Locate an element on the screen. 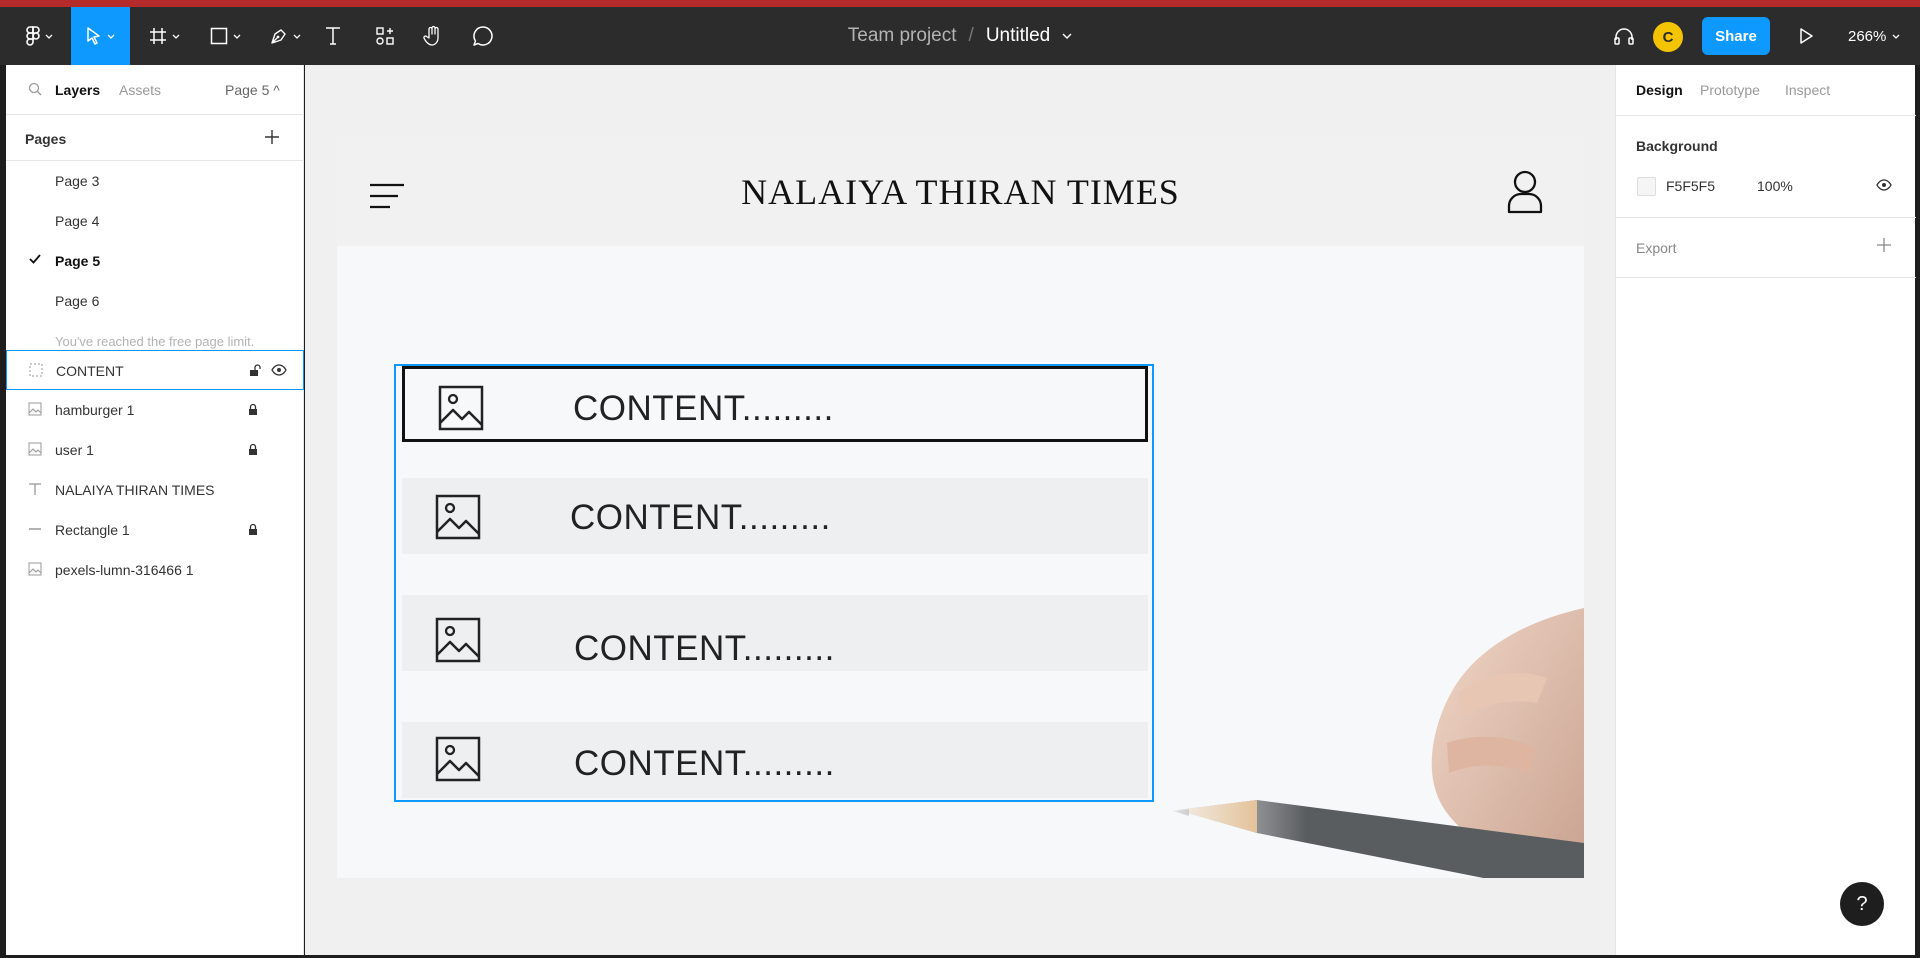 The width and height of the screenshot is (1920, 958). search-icon is located at coordinates (35, 89).